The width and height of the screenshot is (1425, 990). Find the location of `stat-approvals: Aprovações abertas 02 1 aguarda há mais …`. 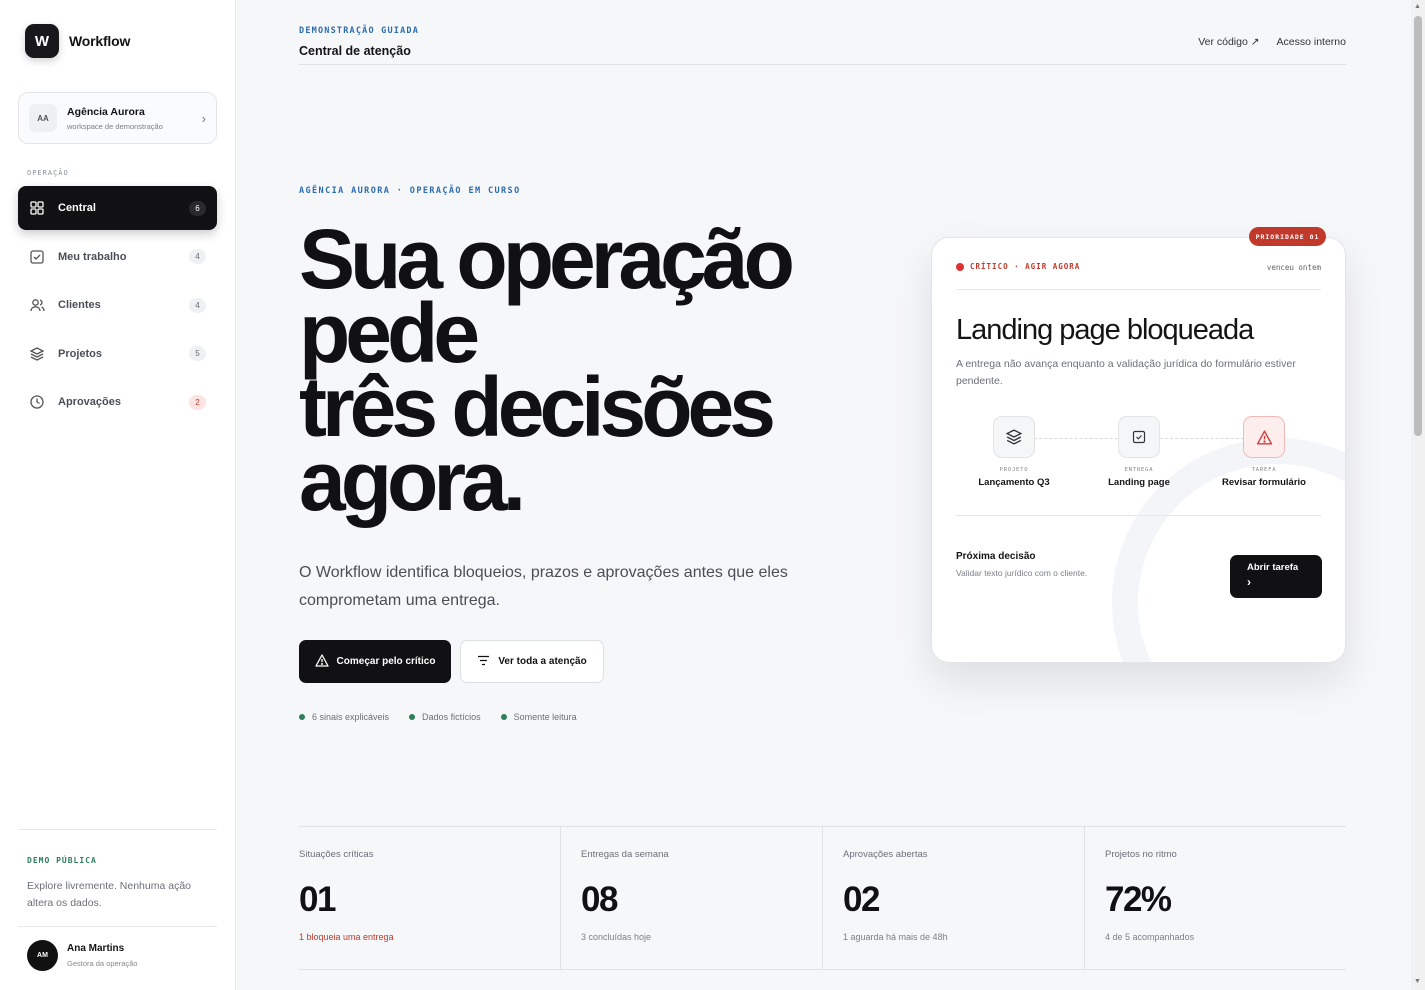

stat-approvals: Aprovações abertas 02 1 aguarda há mais … is located at coordinates (954, 898).